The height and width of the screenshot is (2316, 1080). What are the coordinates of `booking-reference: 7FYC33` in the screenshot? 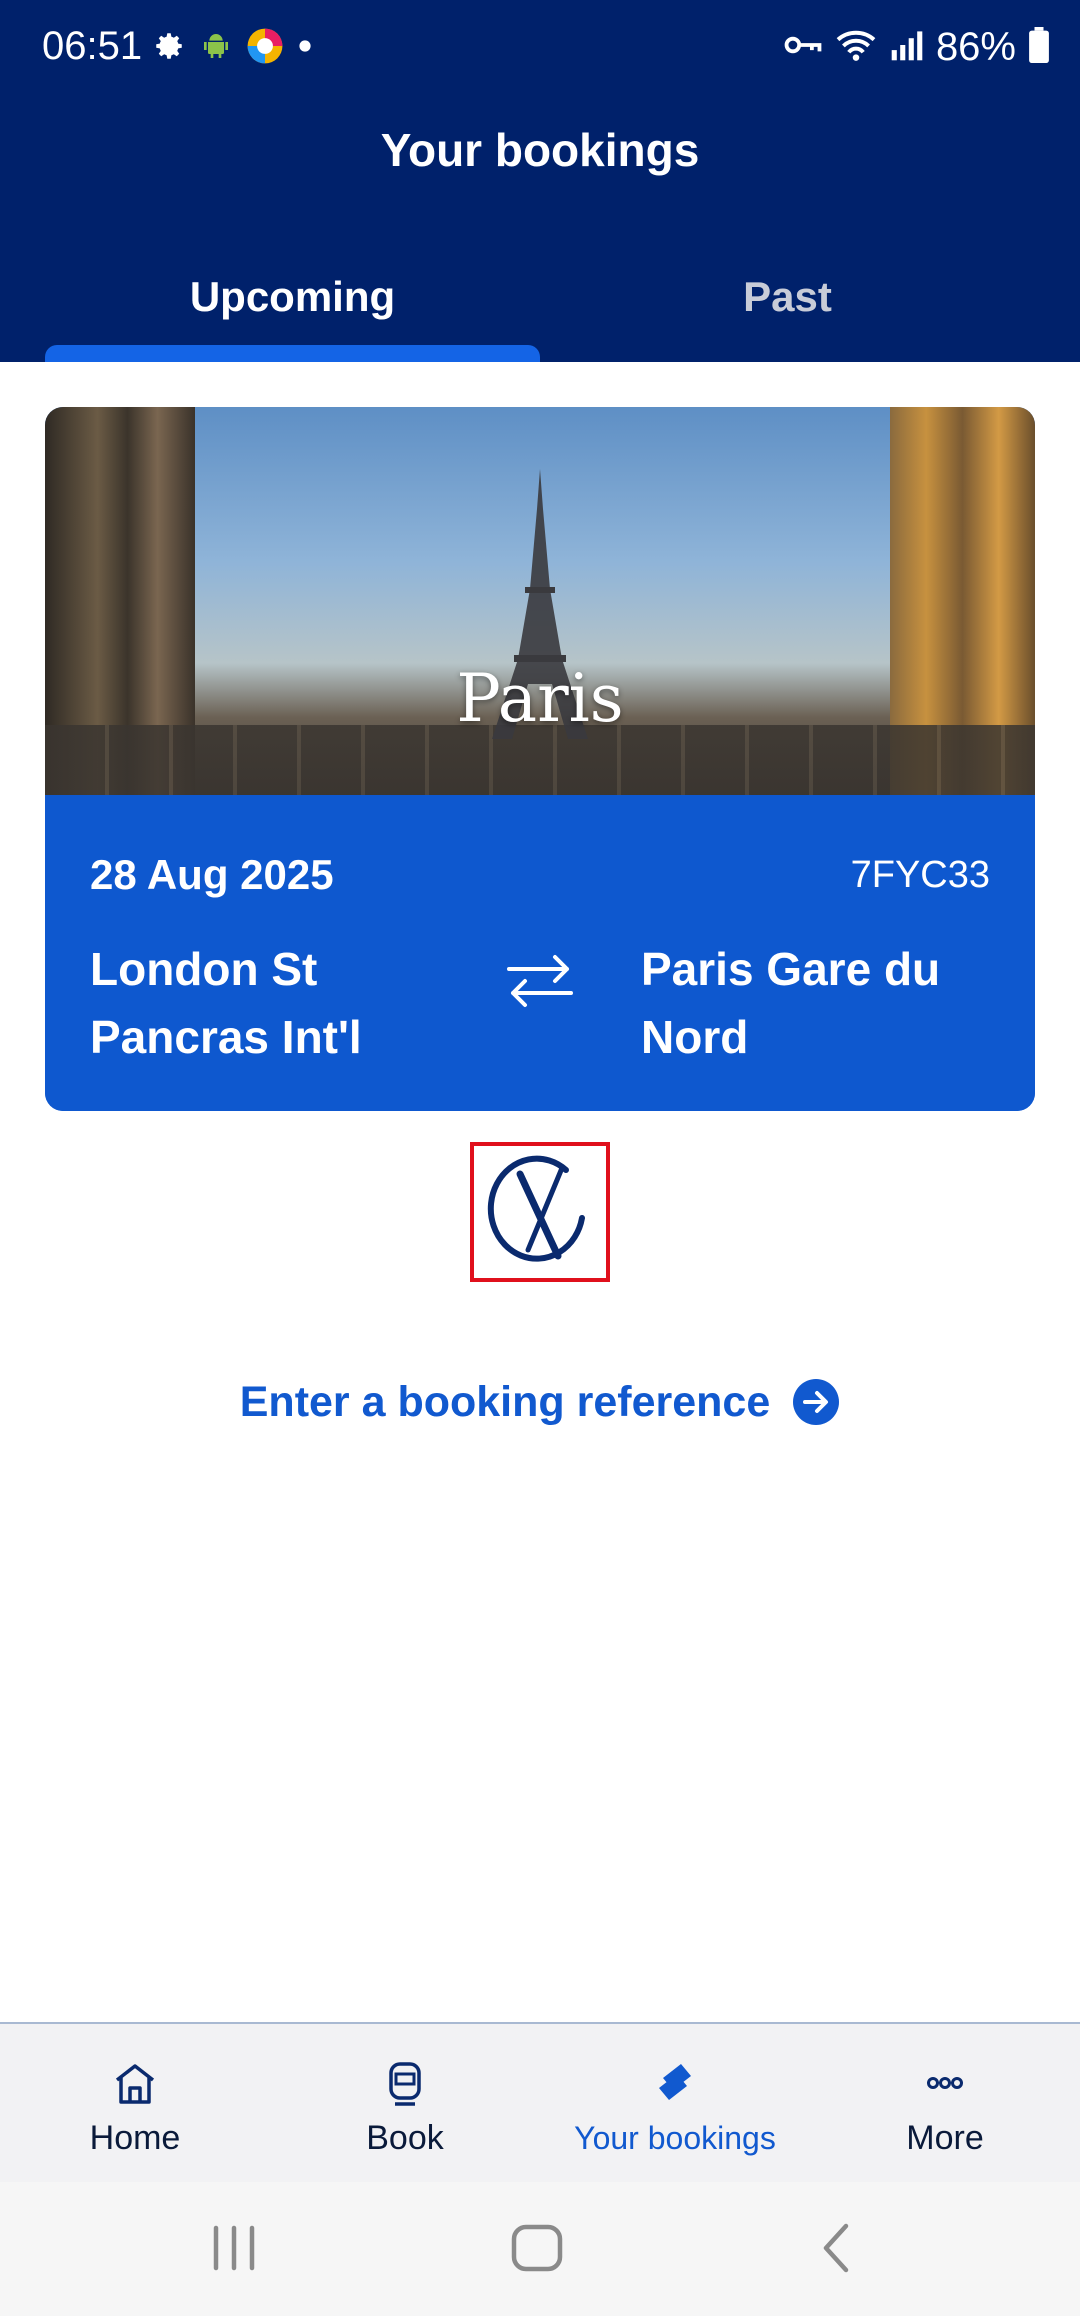 It's located at (920, 875).